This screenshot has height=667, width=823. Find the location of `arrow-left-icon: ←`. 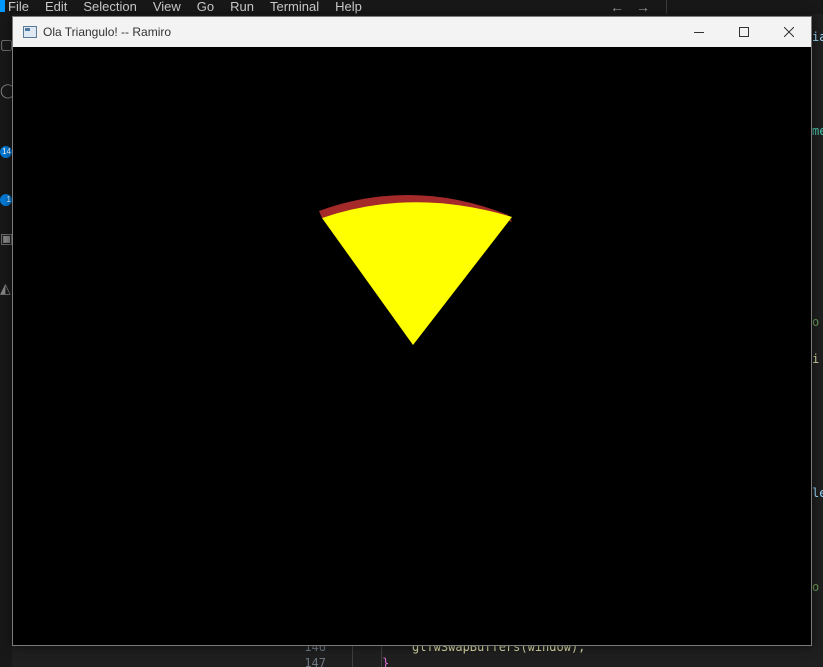

arrow-left-icon: ← is located at coordinates (617, 7).